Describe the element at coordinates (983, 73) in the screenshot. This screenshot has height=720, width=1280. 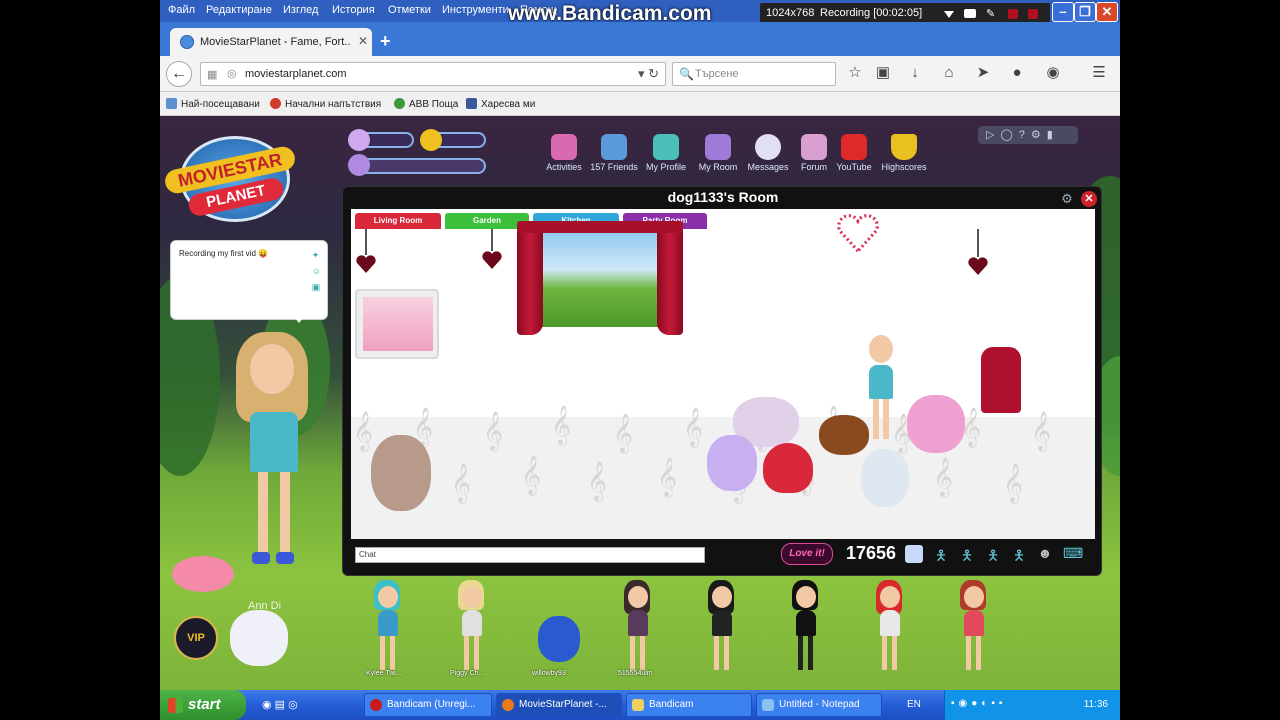
I see `send-icon: ➤` at that location.